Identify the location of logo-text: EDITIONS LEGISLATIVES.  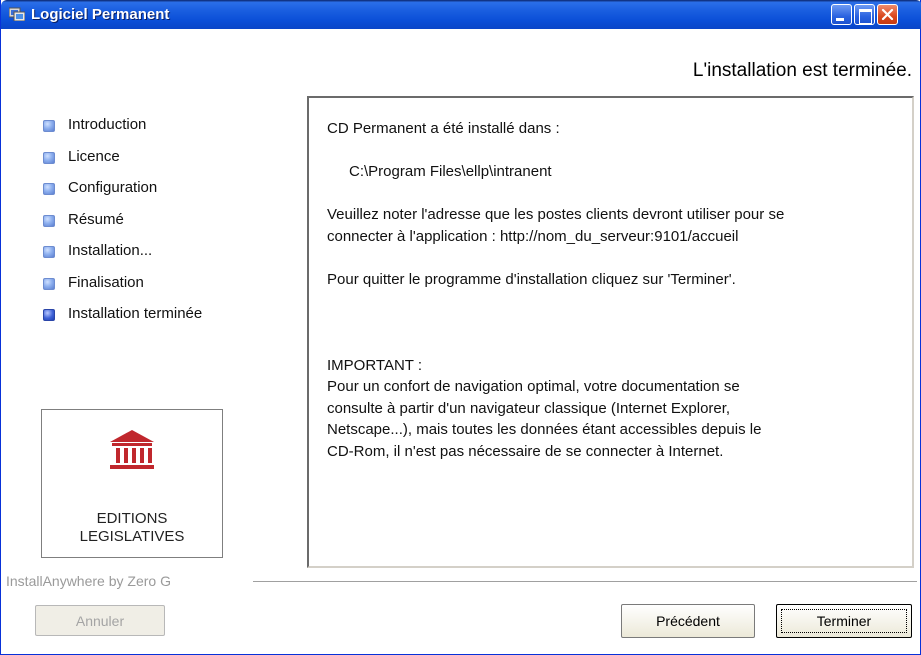
(132, 528).